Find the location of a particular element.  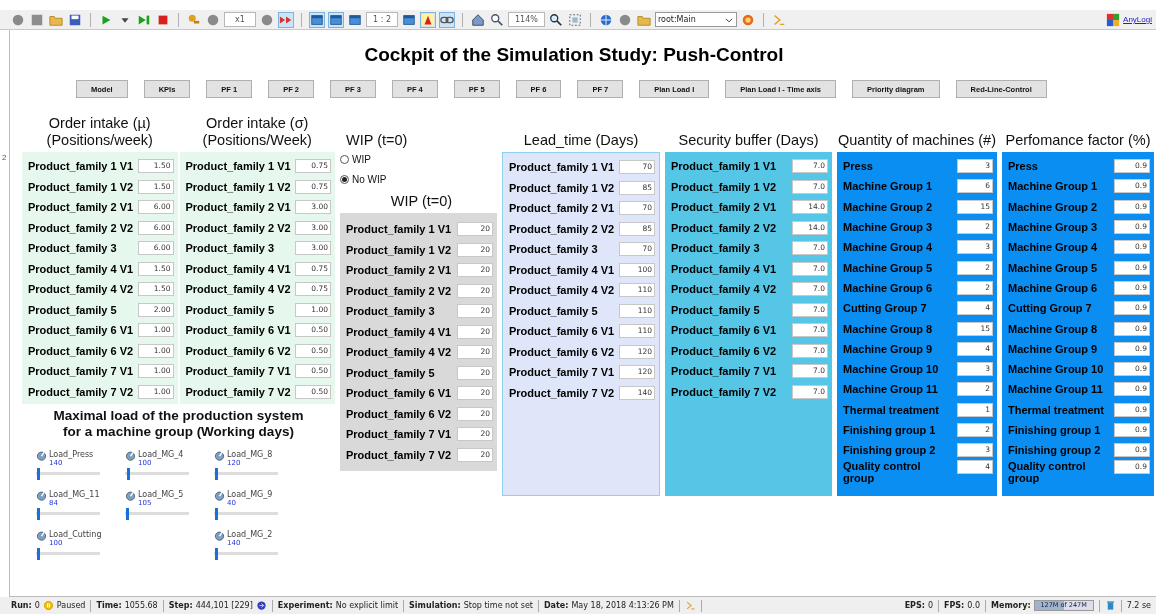

field-label: Product_family 4 V1 is located at coordinates (562, 269).